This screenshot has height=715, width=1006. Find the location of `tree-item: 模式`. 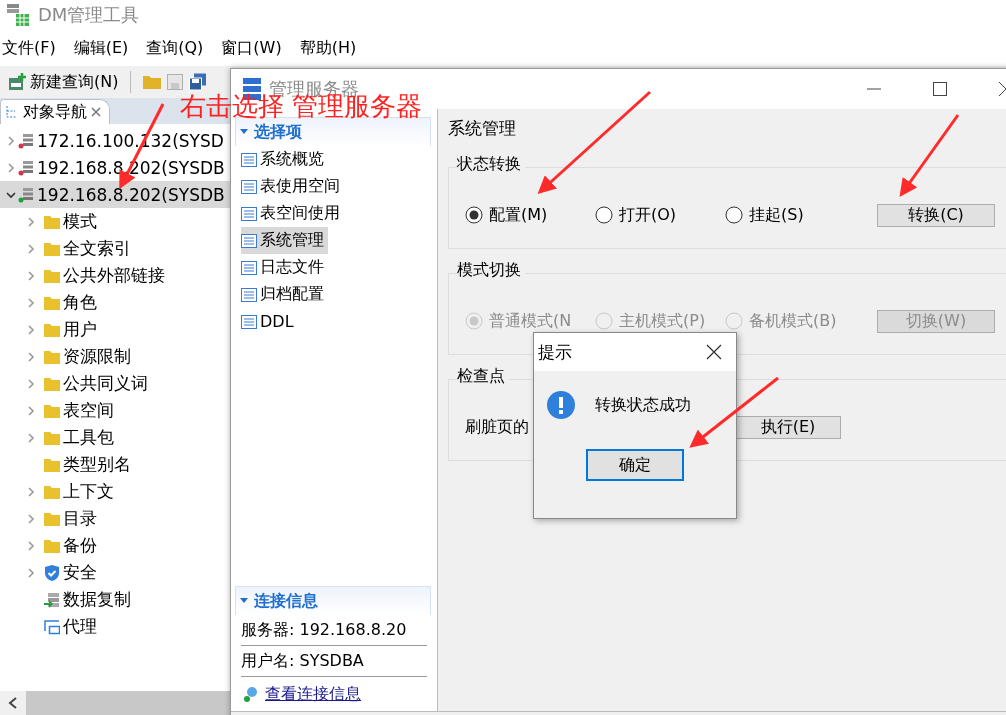

tree-item: 模式 is located at coordinates (80, 221).